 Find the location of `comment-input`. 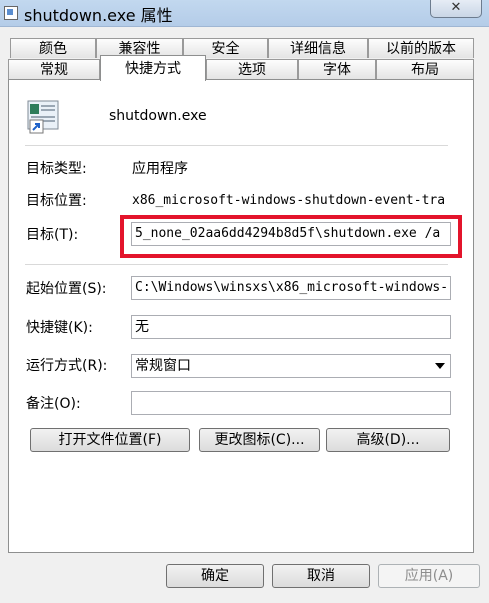

comment-input is located at coordinates (291, 403).